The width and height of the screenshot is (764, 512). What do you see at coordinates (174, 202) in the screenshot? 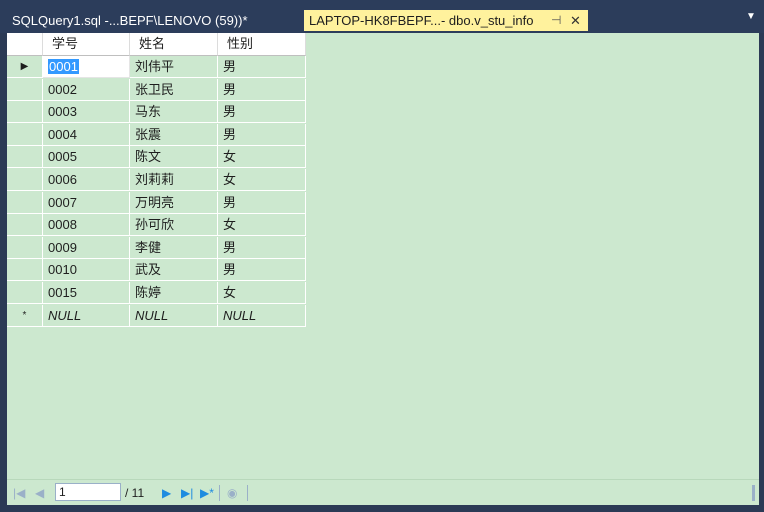
I see `grid-cell: 万明亮` at bounding box center [174, 202].